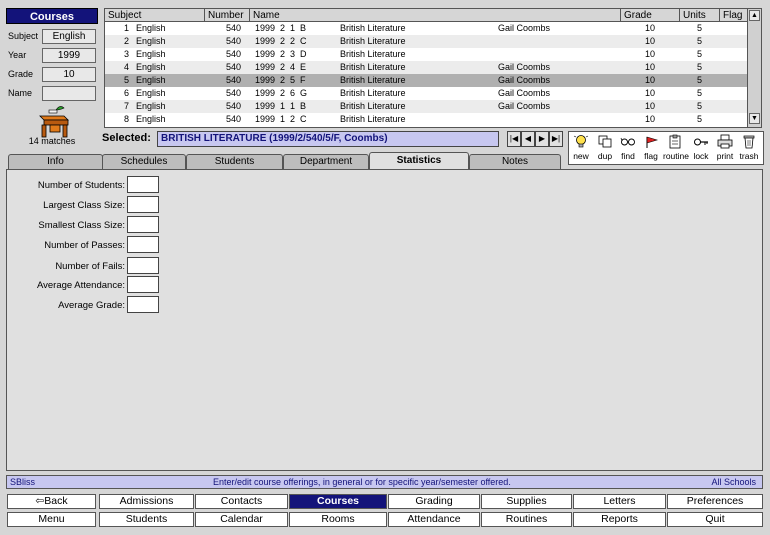  Describe the element at coordinates (651, 149) in the screenshot. I see `flag-button: flag` at that location.